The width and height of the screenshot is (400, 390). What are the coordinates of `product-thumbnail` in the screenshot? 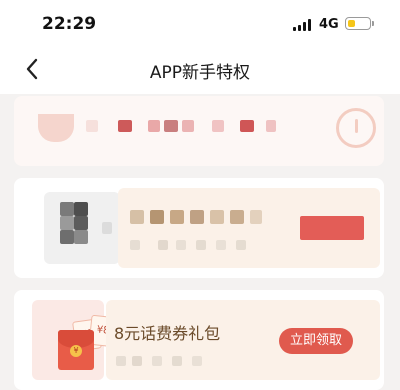 It's located at (82, 228).